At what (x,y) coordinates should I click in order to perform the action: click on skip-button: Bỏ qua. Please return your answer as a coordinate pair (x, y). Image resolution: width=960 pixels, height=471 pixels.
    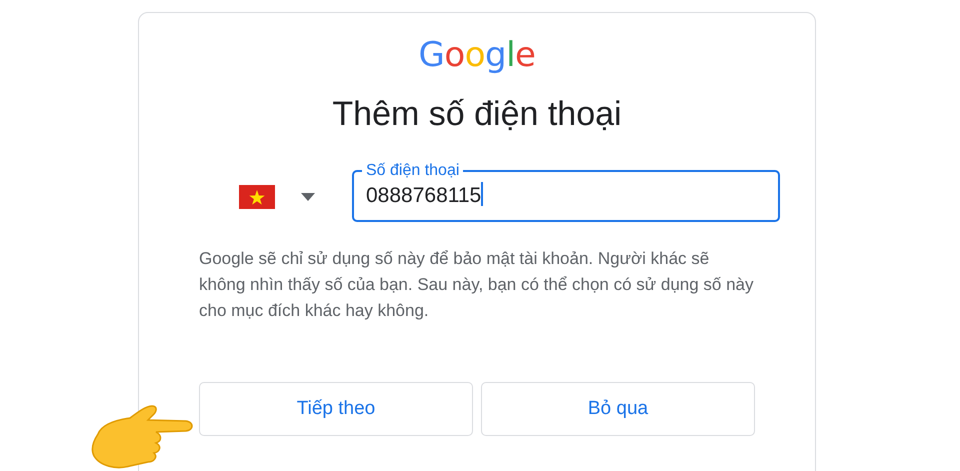
    Looking at the image, I should click on (618, 409).